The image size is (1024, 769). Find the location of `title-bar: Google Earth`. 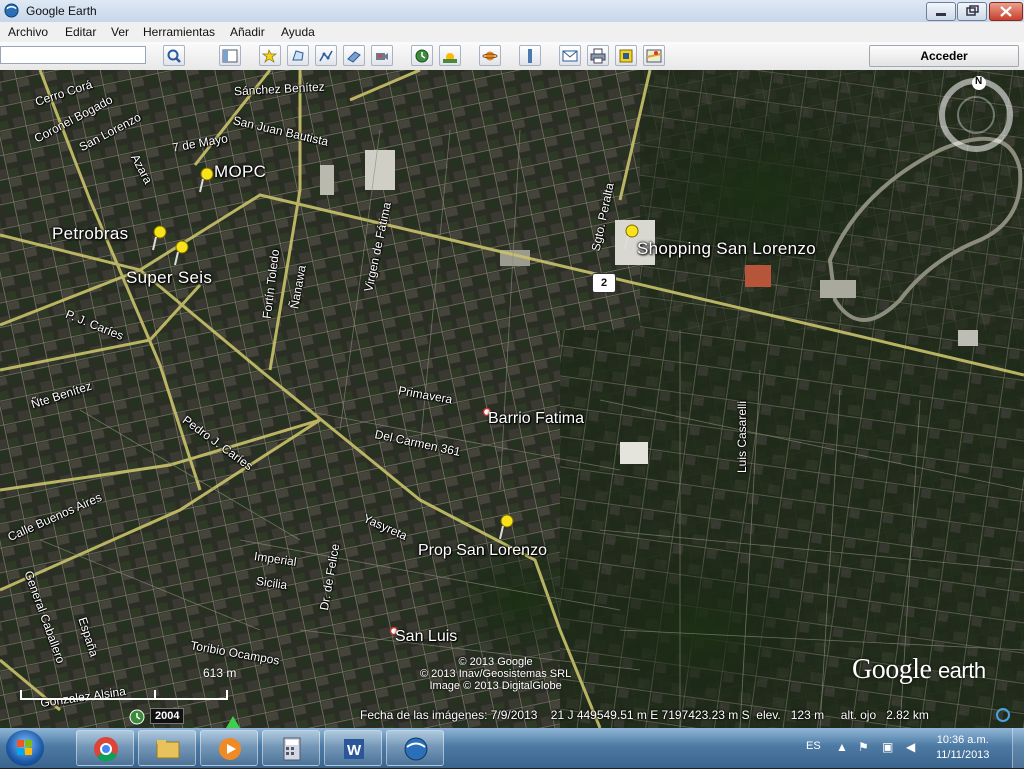

title-bar: Google Earth is located at coordinates (512, 11).